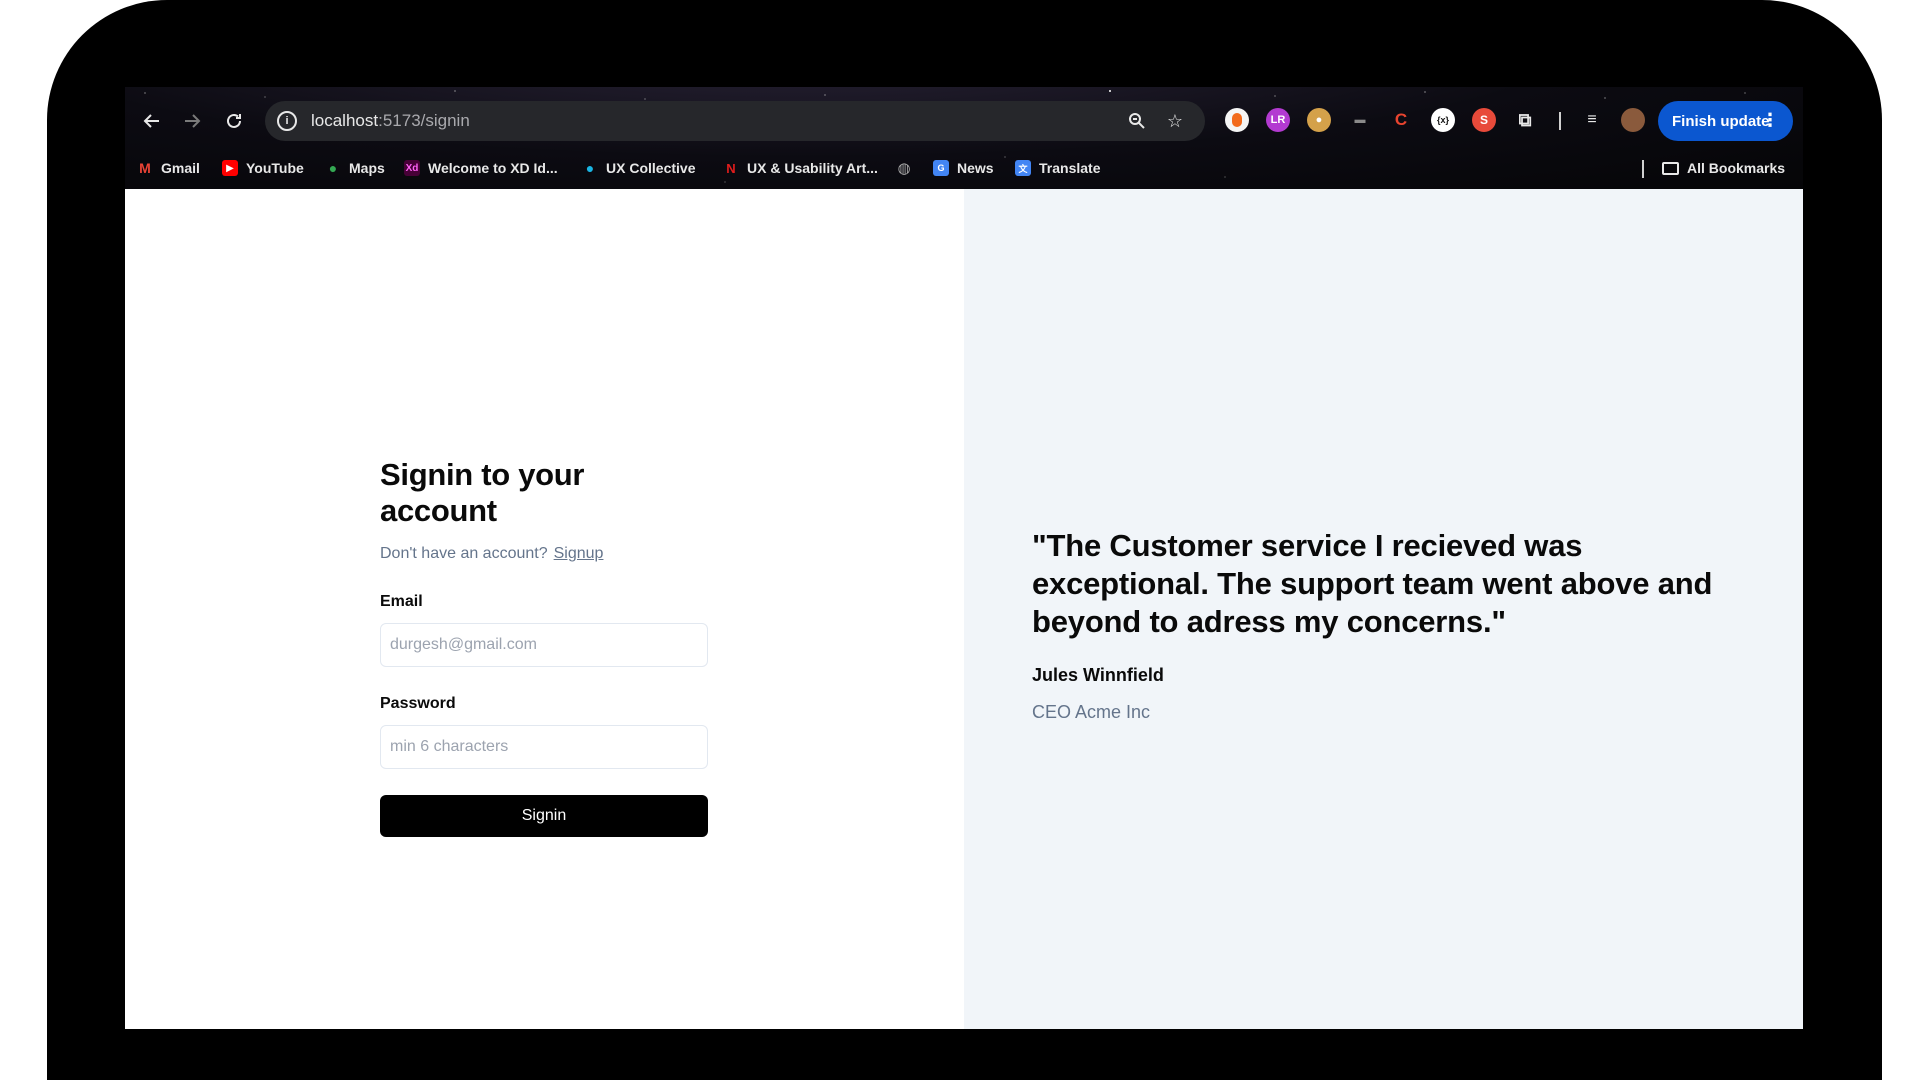  What do you see at coordinates (1736, 168) in the screenshot?
I see `all-bookmarks-label: All Bookmarks` at bounding box center [1736, 168].